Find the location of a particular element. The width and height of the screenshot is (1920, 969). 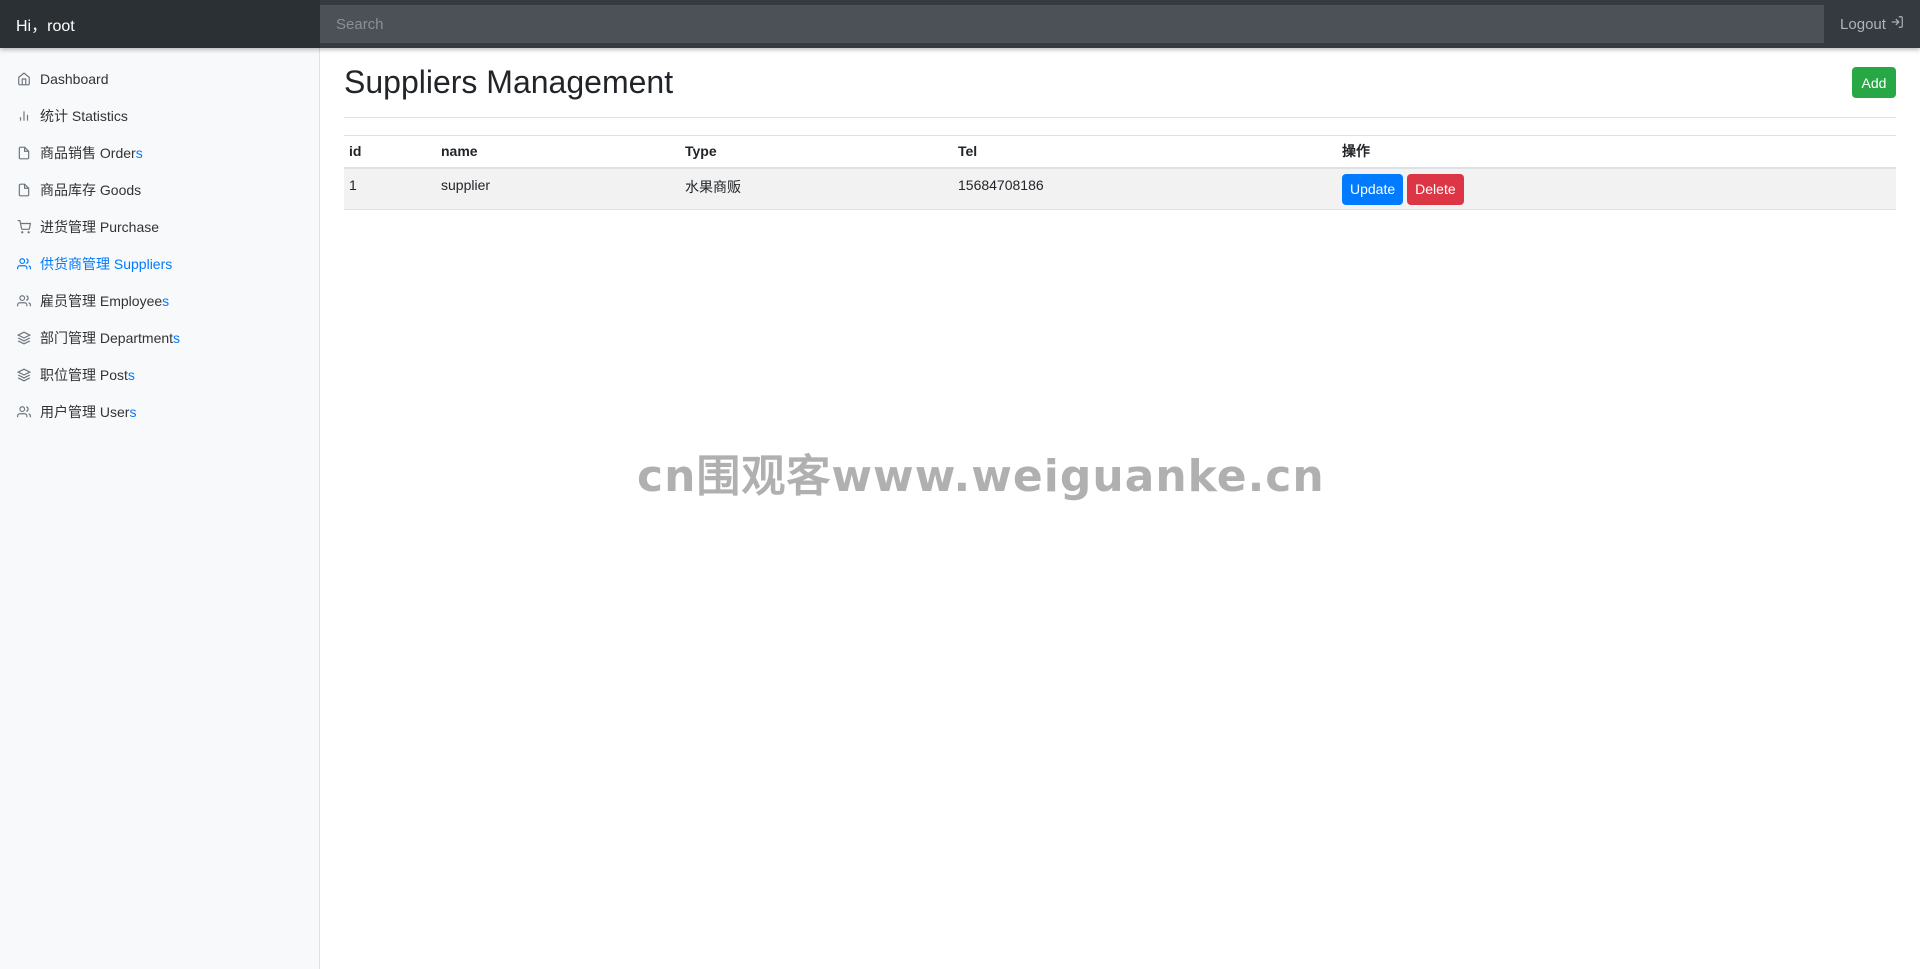

sidebar-item-users: 用户管理 User s is located at coordinates (159, 411).